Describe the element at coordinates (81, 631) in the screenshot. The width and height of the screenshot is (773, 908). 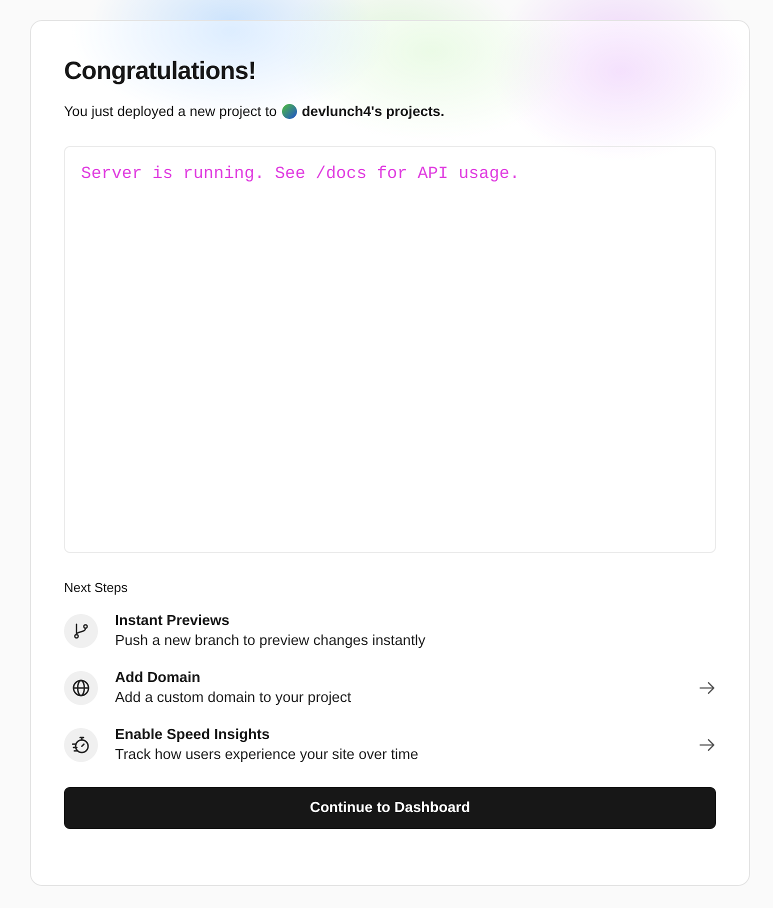
I see `branch-icon` at that location.